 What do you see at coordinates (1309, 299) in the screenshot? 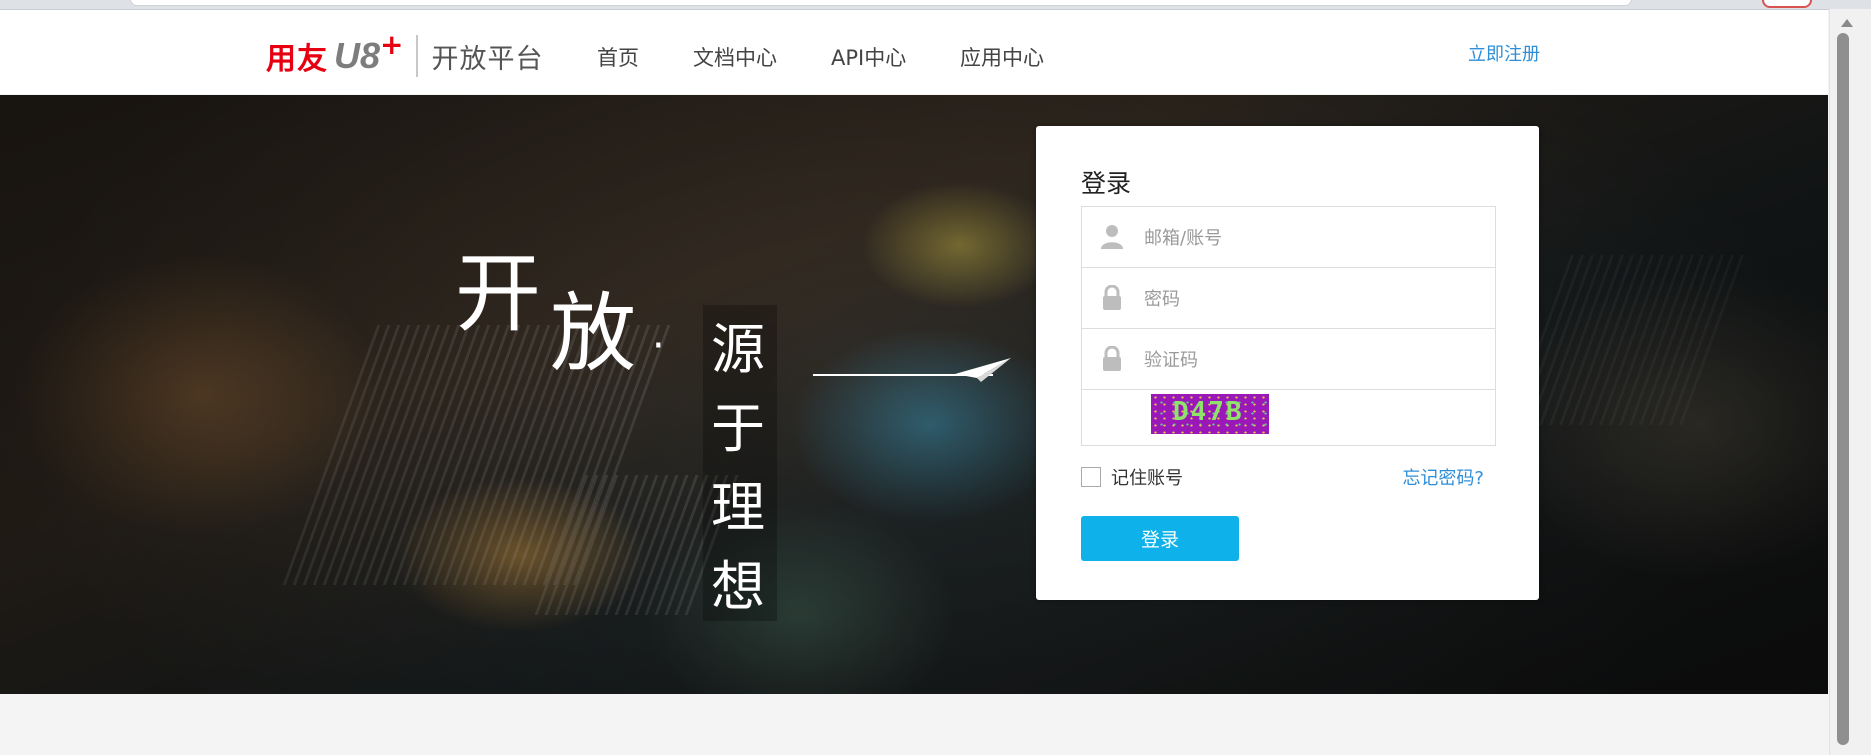
I see `password-input` at bounding box center [1309, 299].